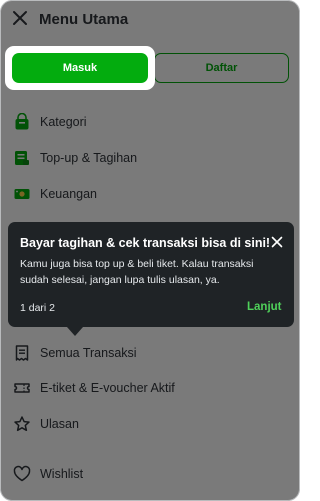  Describe the element at coordinates (22, 474) in the screenshot. I see `heart-icon` at that location.